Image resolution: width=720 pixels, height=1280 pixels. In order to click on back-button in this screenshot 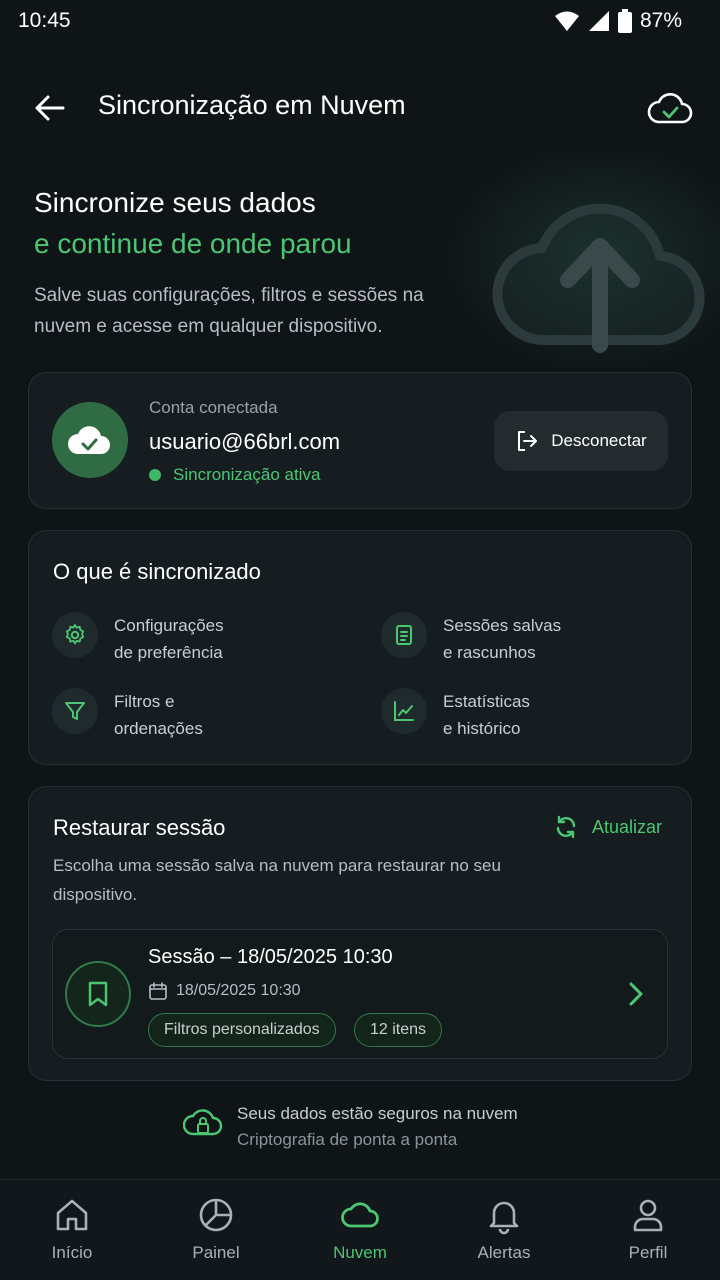, I will do `click(50, 108)`.